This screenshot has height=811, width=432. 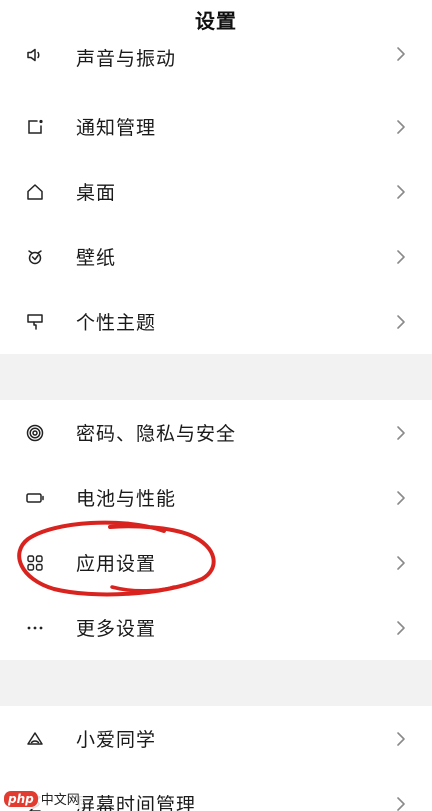 What do you see at coordinates (35, 257) in the screenshot?
I see `wallpaper-icon` at bounding box center [35, 257].